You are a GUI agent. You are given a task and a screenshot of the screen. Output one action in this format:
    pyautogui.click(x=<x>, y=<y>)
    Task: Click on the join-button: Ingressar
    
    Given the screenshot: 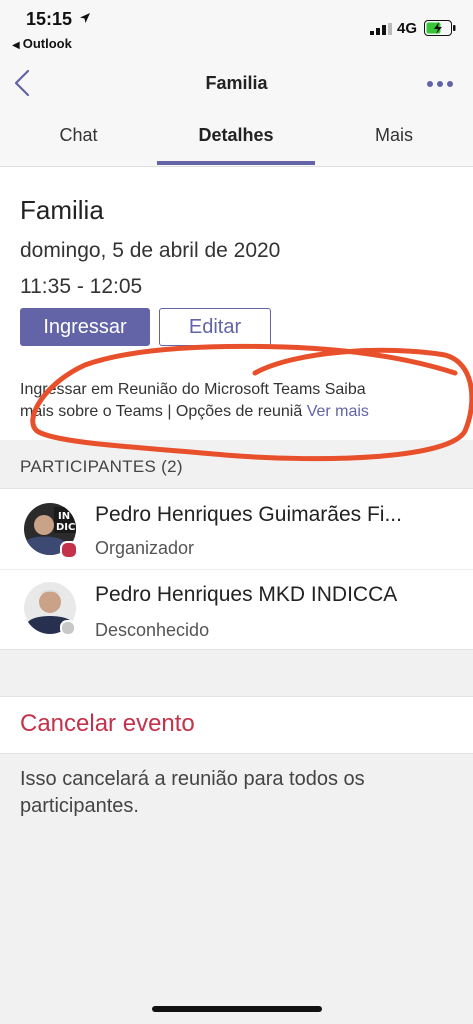 What is the action you would take?
    pyautogui.click(x=85, y=327)
    